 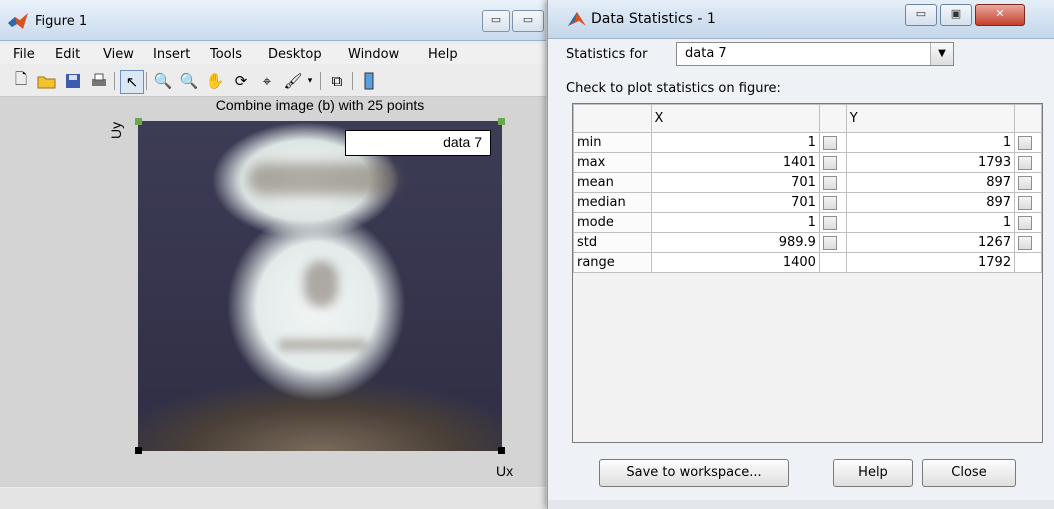 I want to click on row-label: min, so click(x=612, y=142).